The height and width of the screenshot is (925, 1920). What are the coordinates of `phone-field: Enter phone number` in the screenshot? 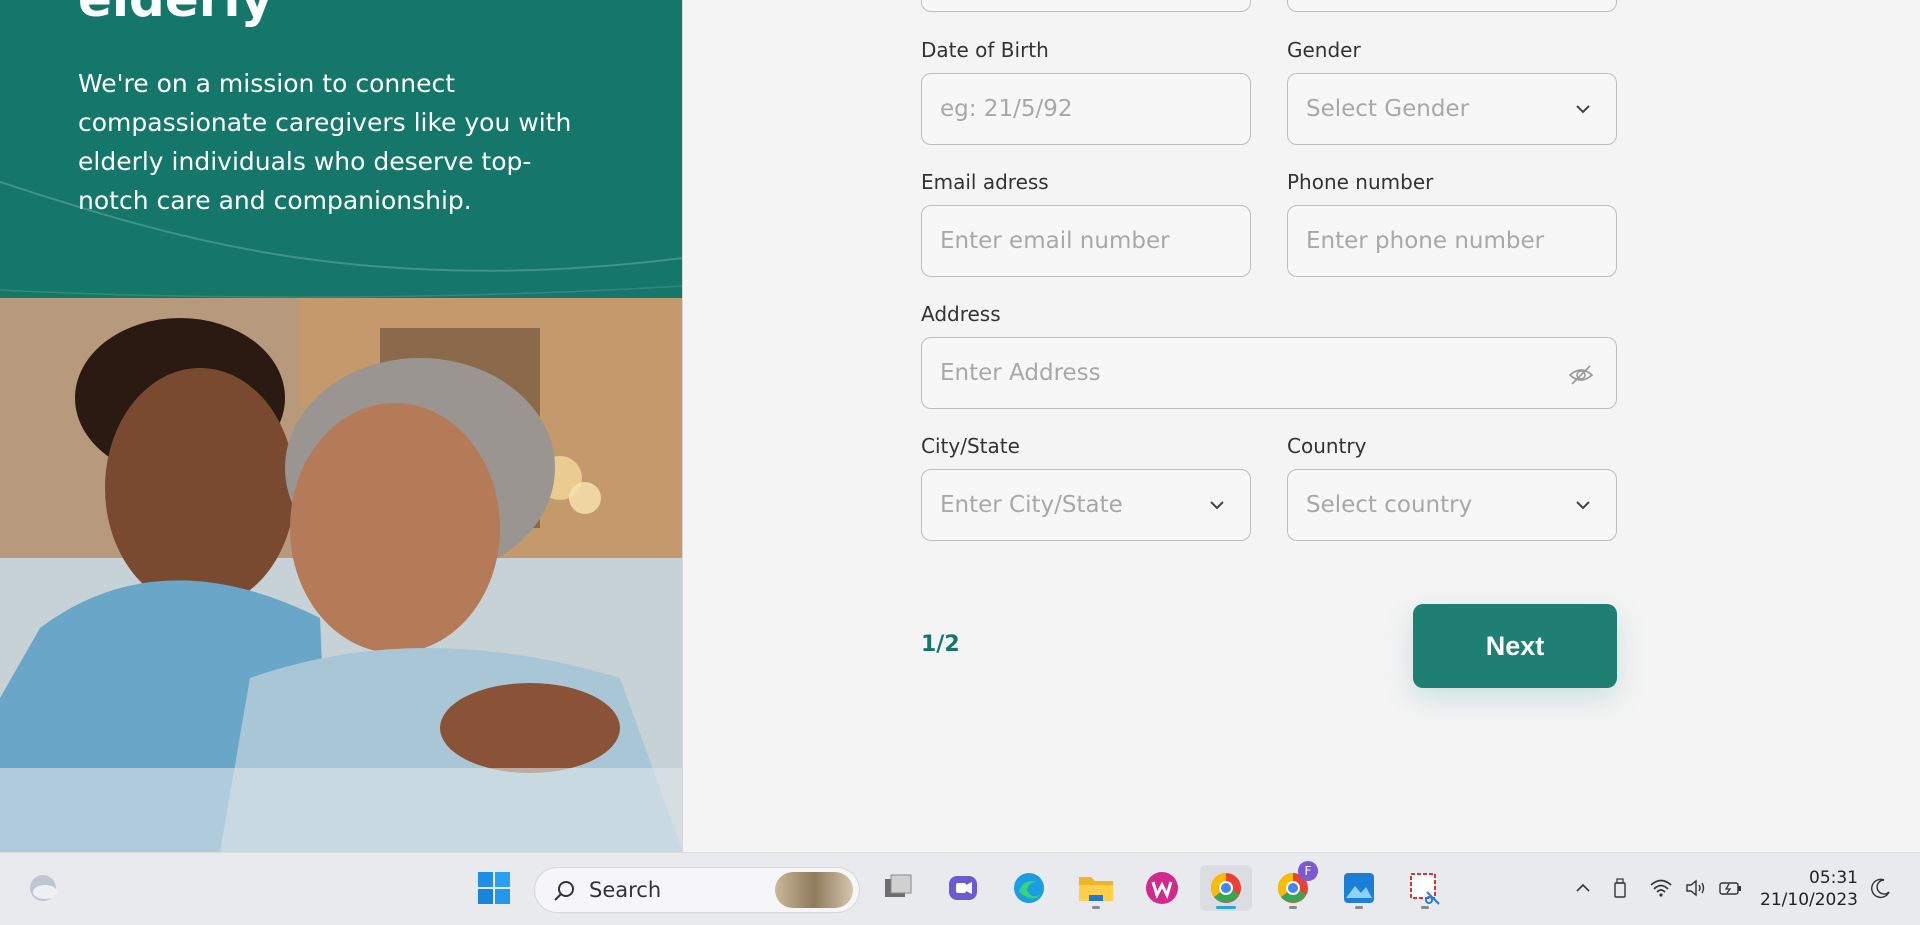 It's located at (1452, 241).